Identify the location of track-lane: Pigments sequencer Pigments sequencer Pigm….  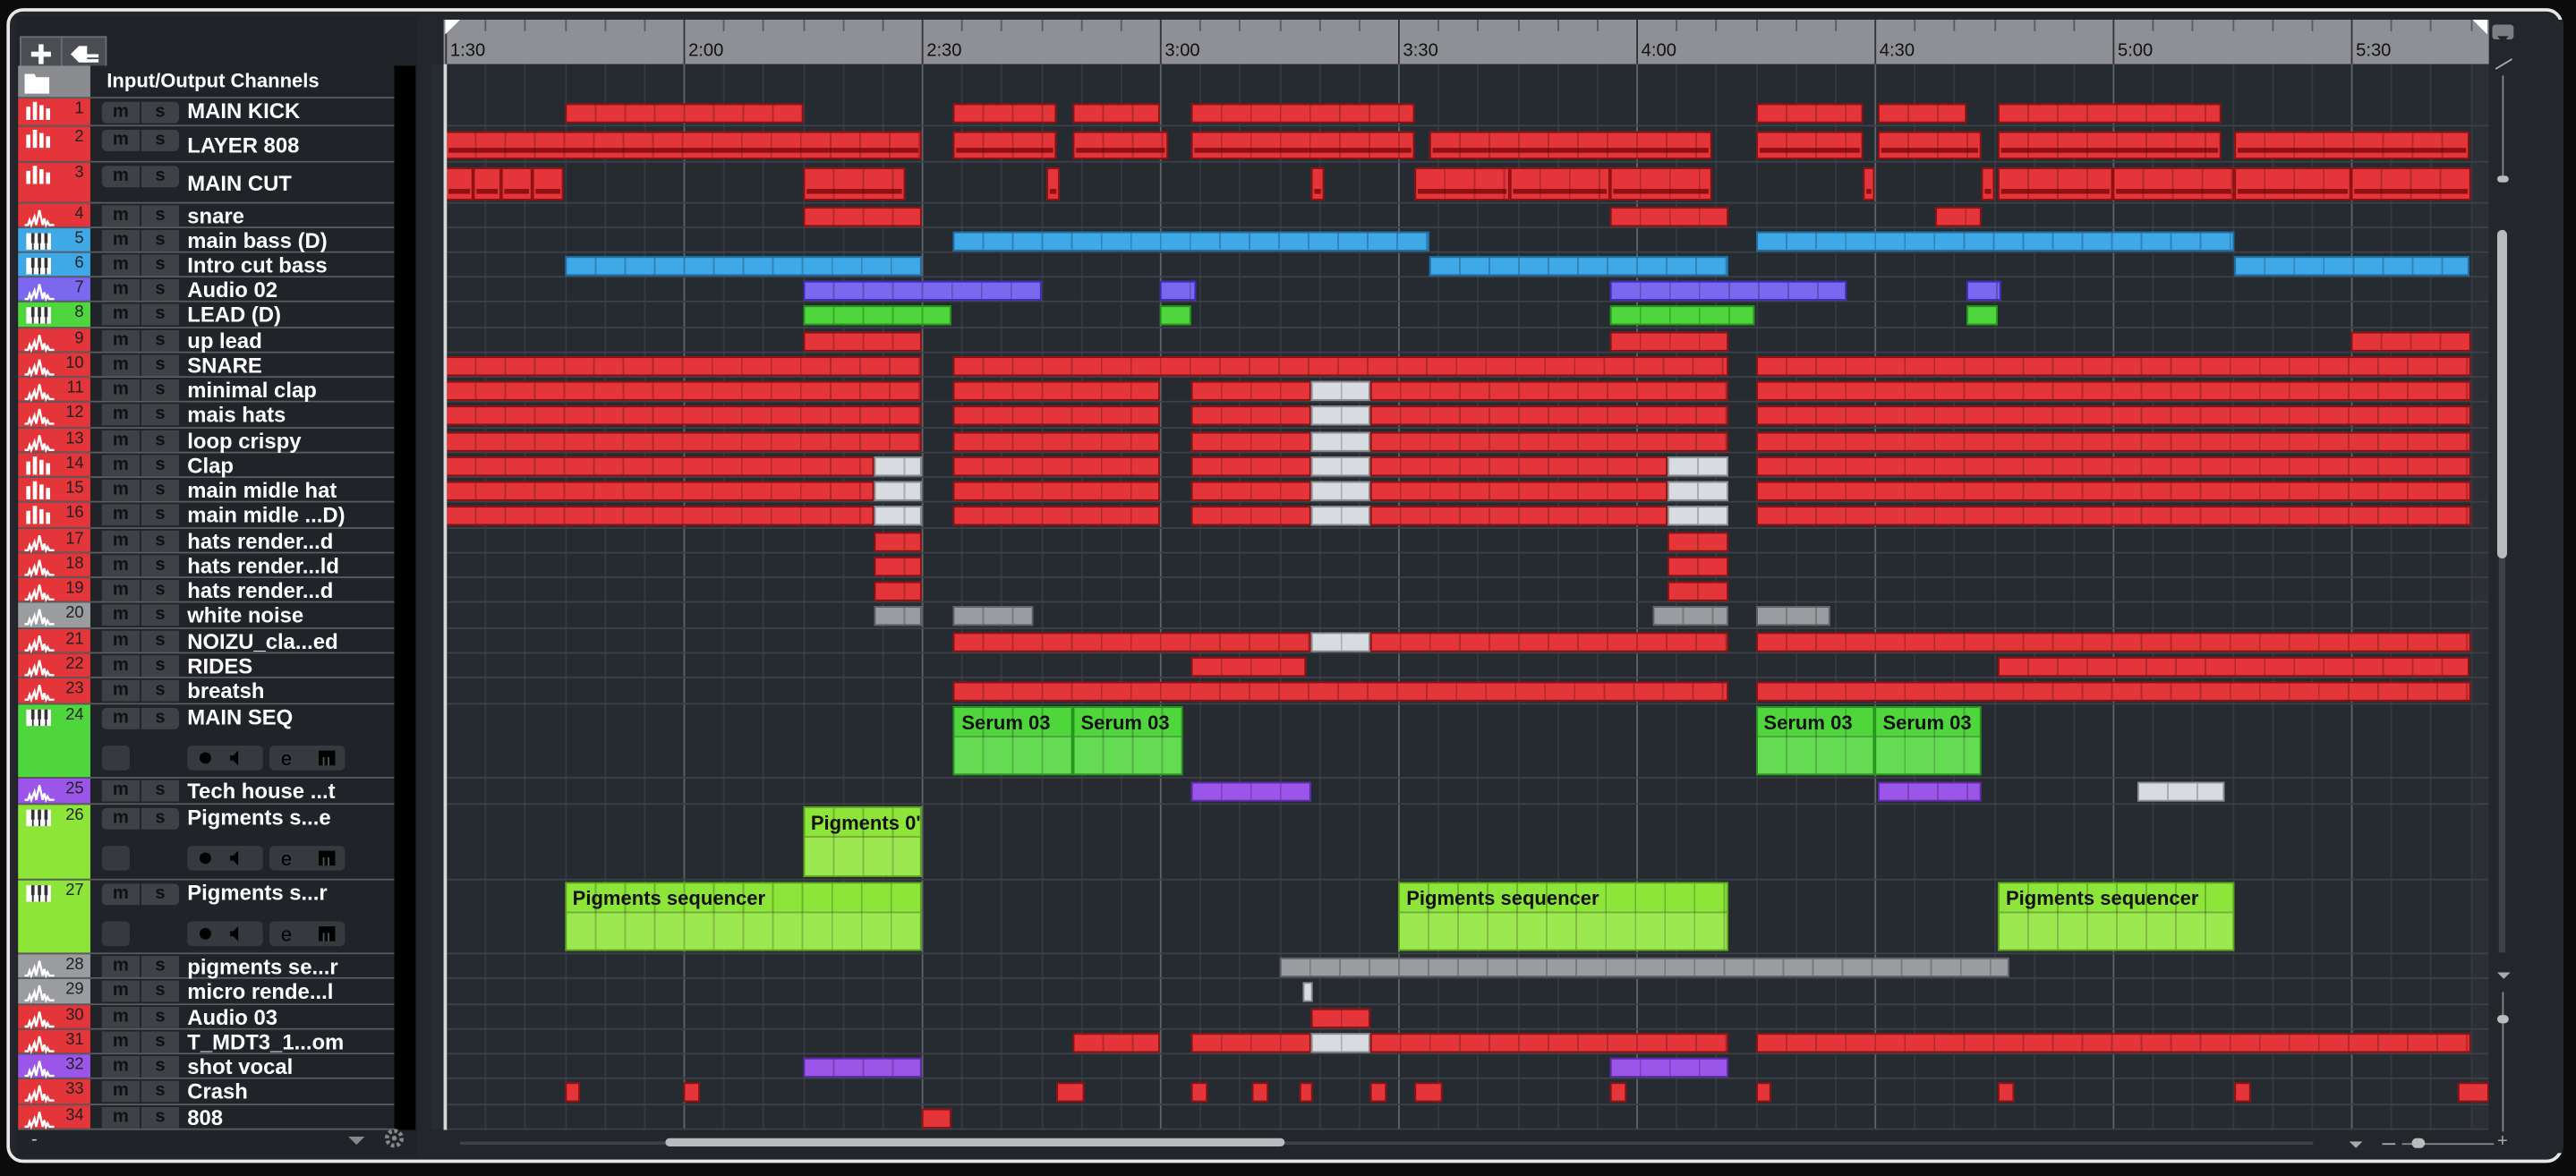
(1466, 918).